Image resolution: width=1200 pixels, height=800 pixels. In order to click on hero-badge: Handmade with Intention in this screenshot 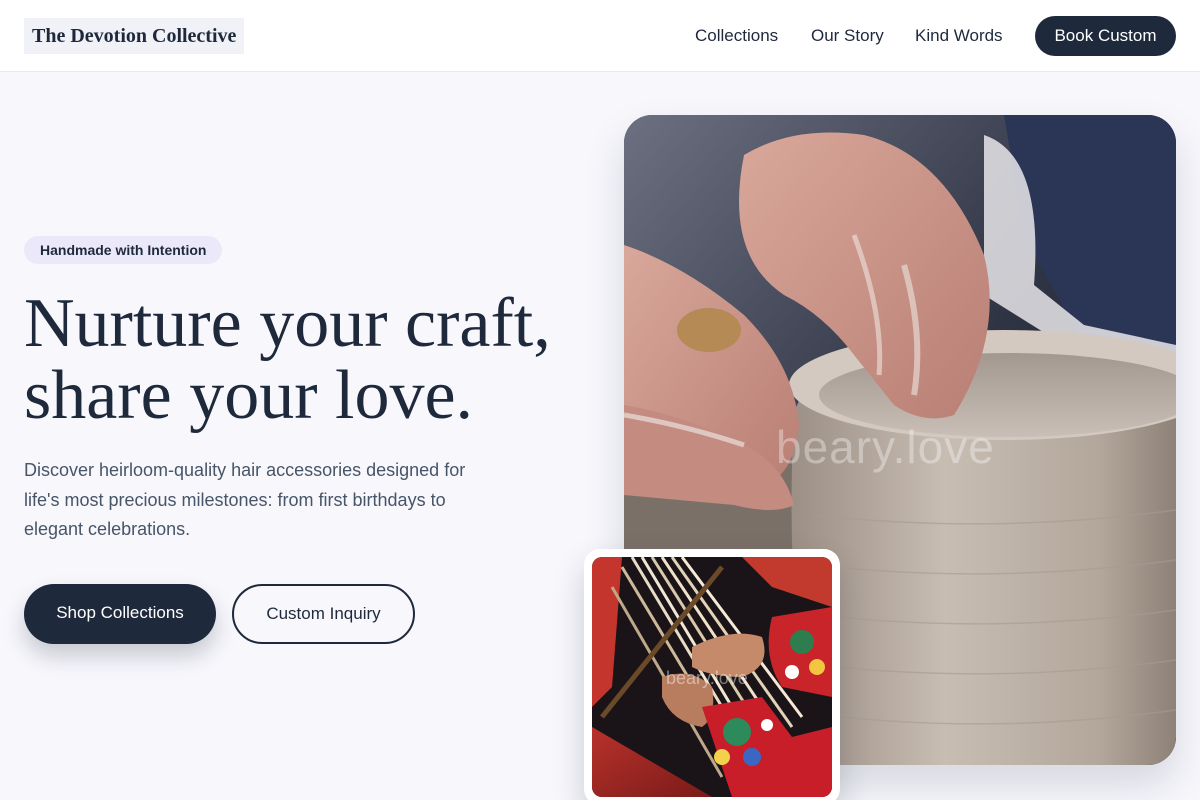, I will do `click(123, 250)`.